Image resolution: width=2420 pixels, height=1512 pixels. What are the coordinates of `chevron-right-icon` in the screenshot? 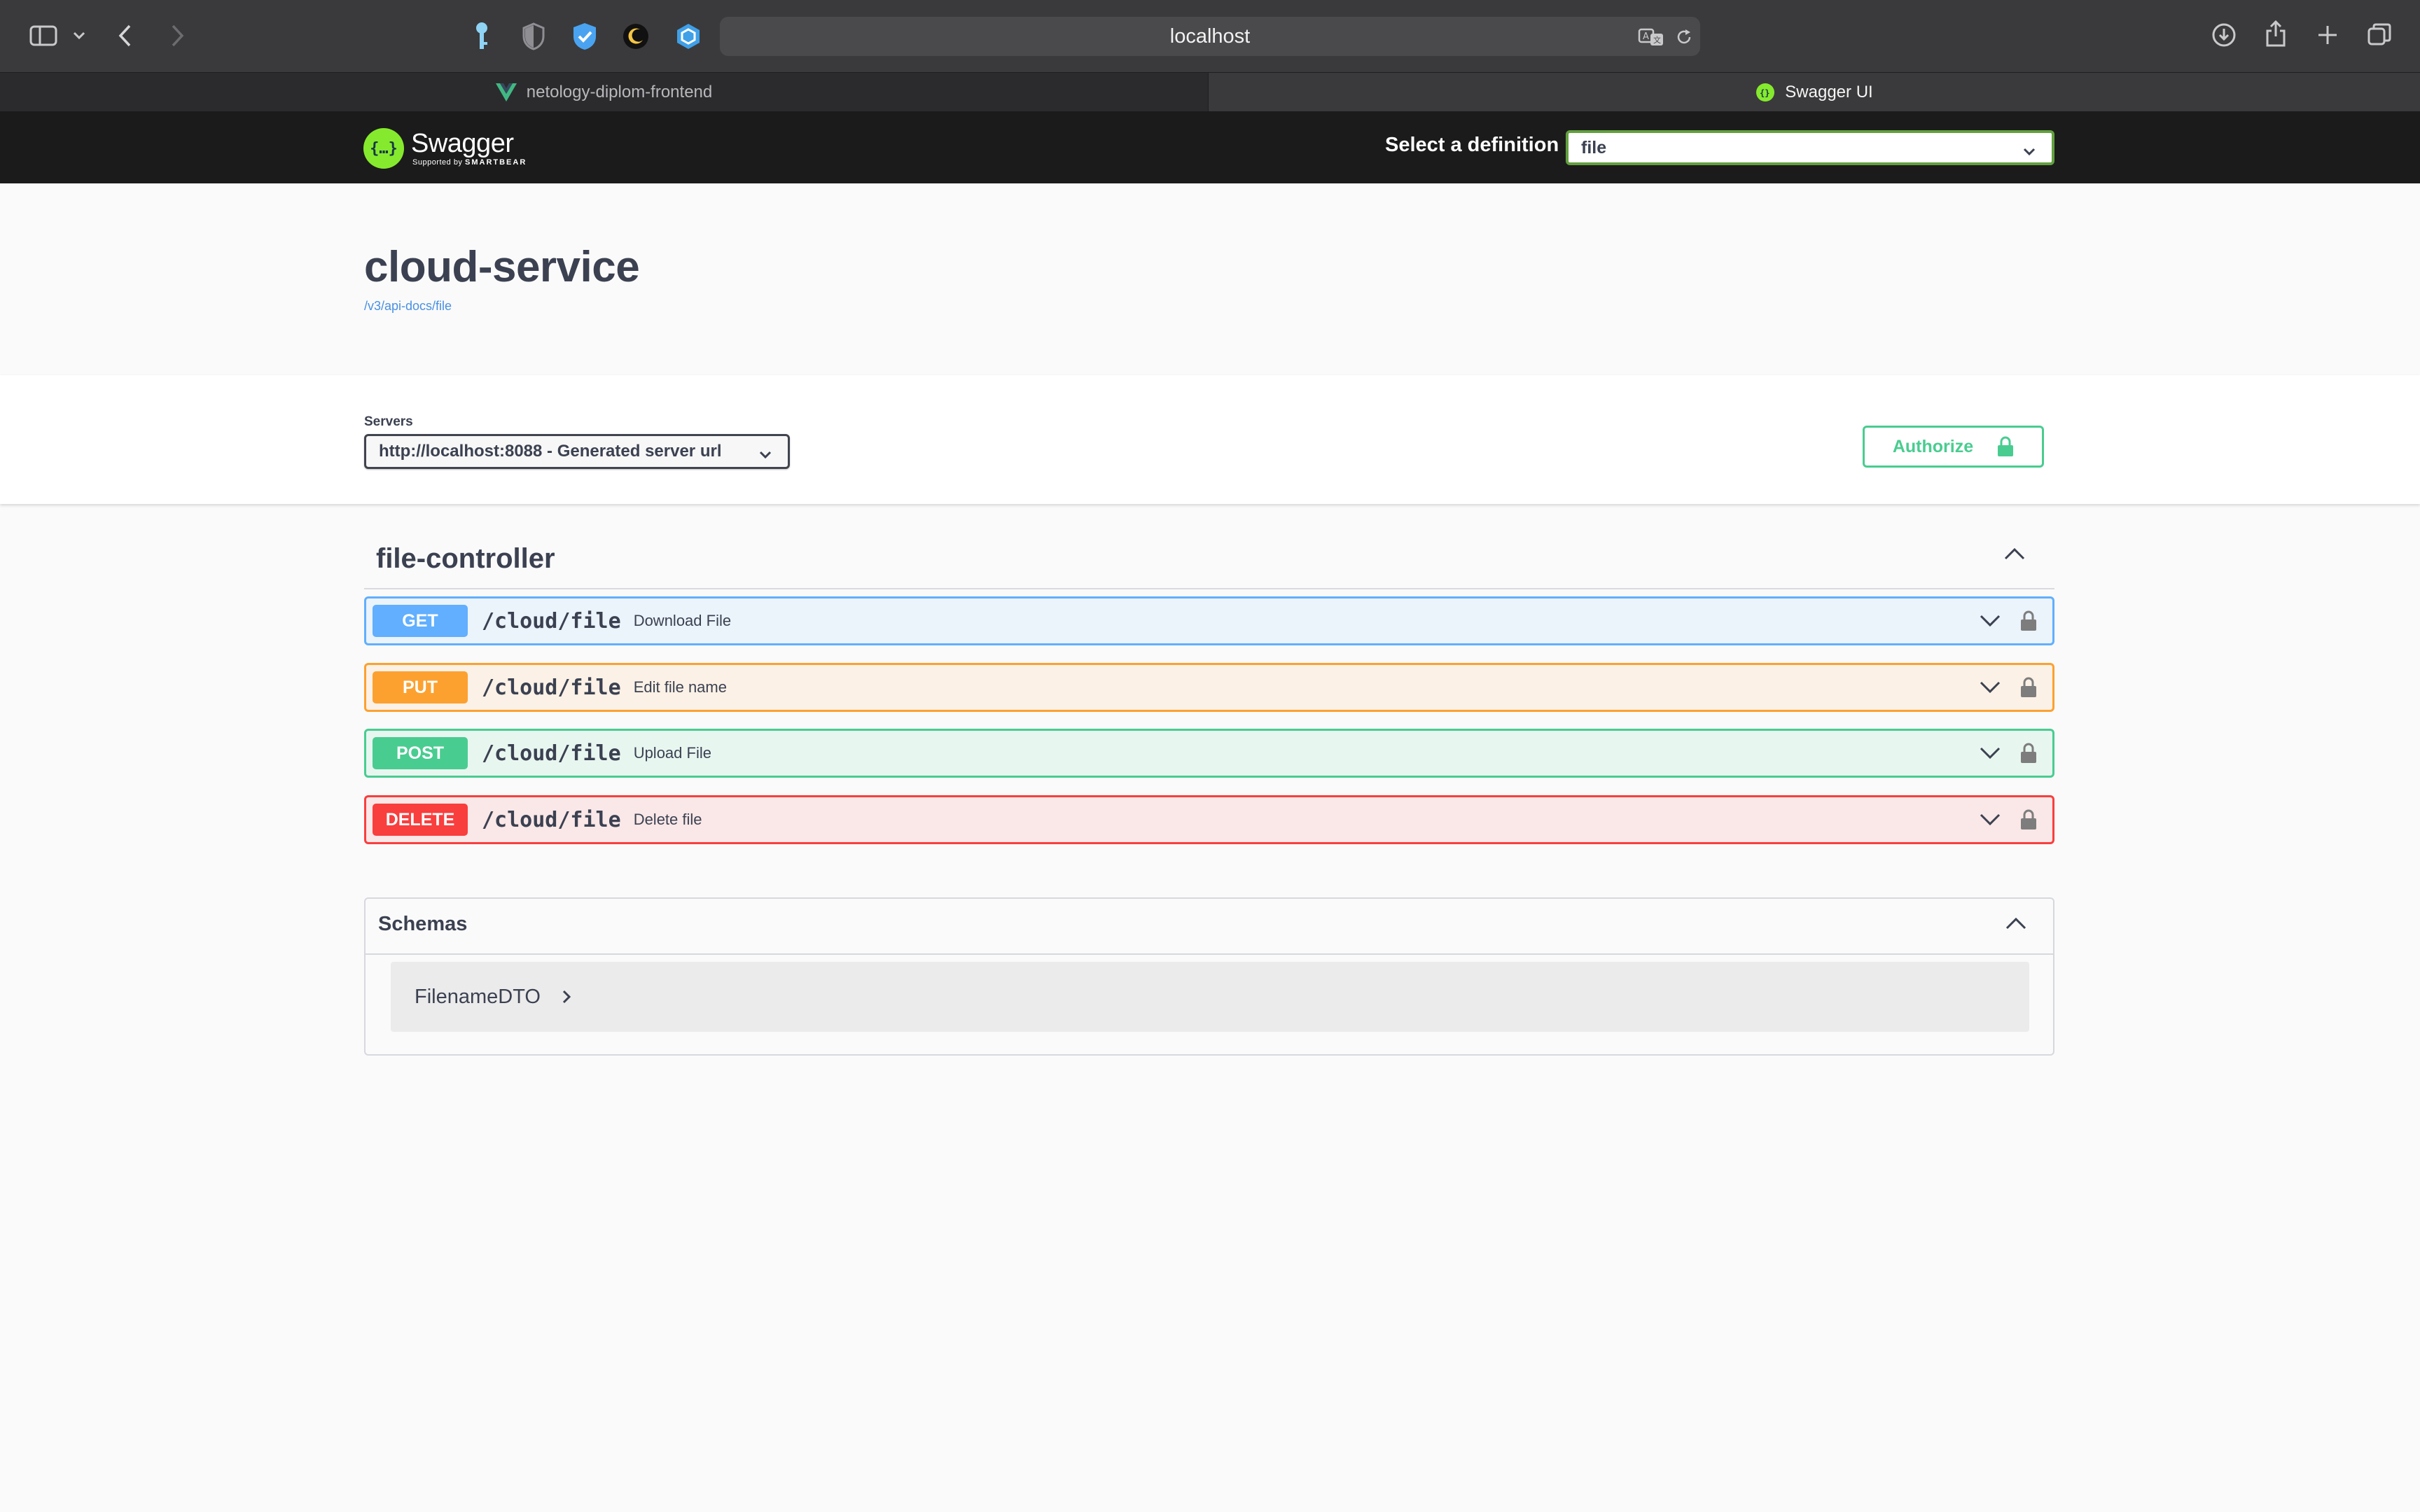 It's located at (566, 996).